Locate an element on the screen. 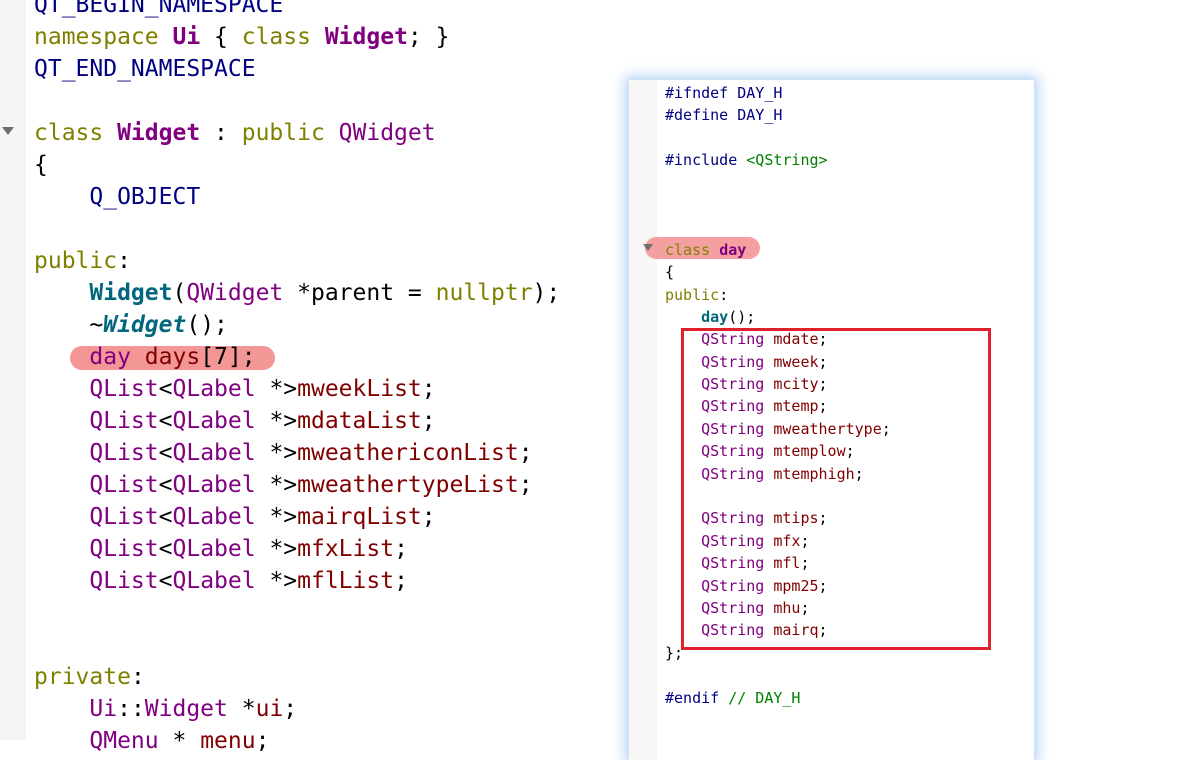 This screenshot has height=760, width=1180. code-token: mfxList is located at coordinates (346, 549).